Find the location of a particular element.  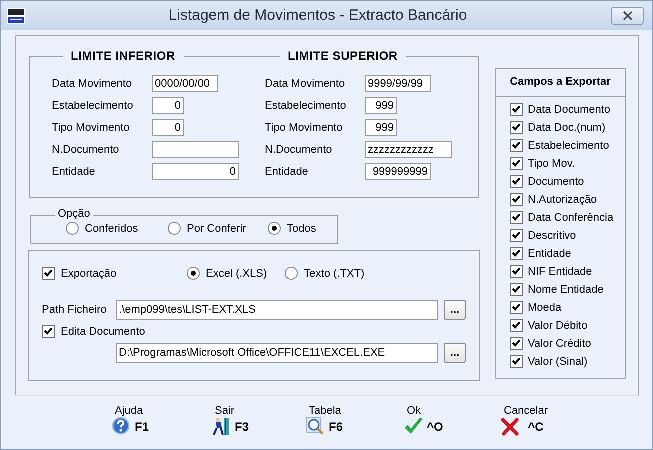

window-title: Listagem de Movimentos - Extracto Bancário is located at coordinates (318, 15).